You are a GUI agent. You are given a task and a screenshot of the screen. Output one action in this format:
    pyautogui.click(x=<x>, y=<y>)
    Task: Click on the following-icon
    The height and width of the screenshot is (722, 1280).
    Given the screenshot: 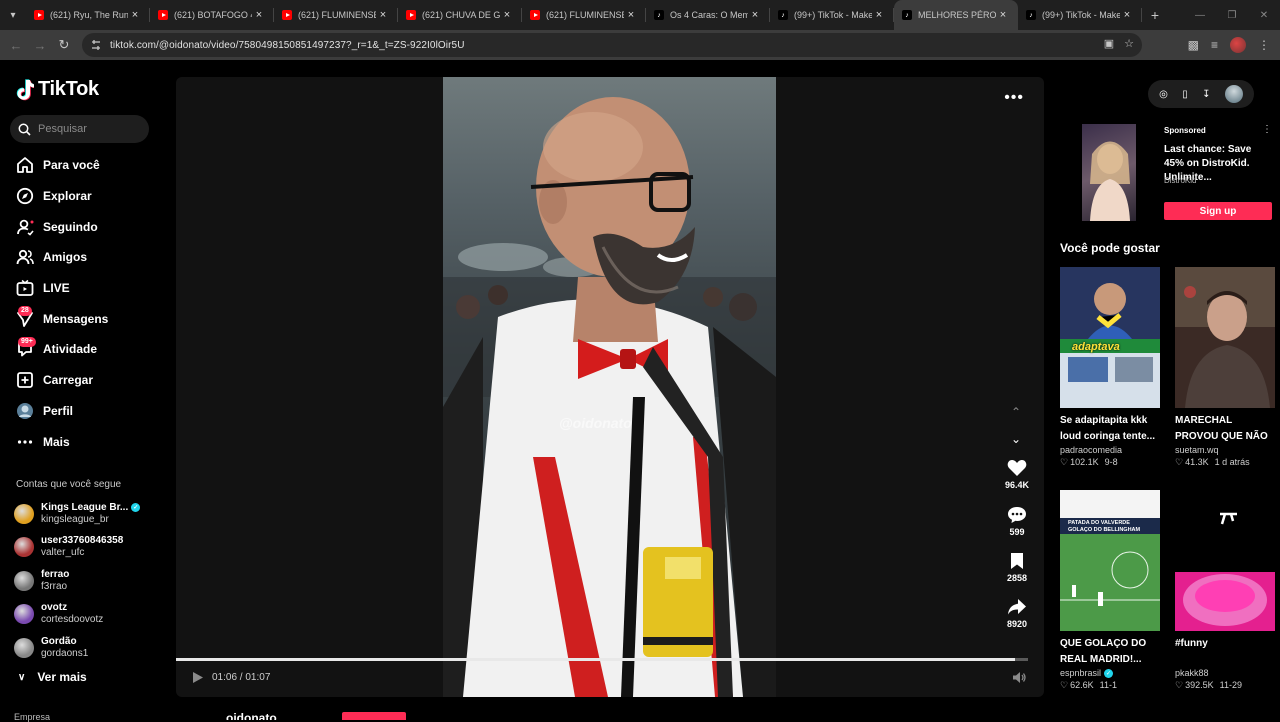 What is the action you would take?
    pyautogui.click(x=25, y=227)
    